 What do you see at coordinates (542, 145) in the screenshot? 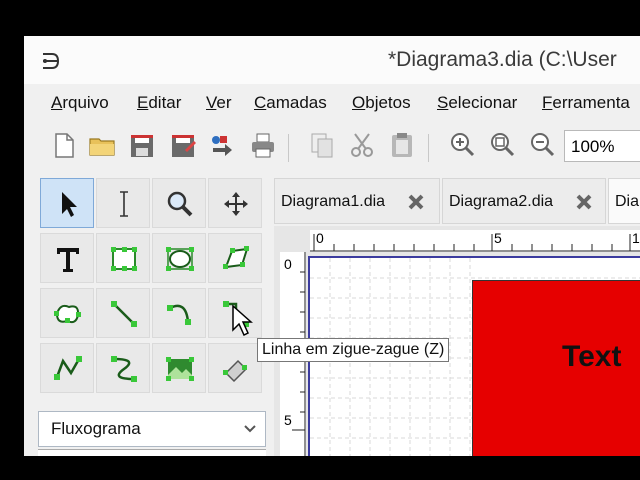
I see `zoom-out-icon` at bounding box center [542, 145].